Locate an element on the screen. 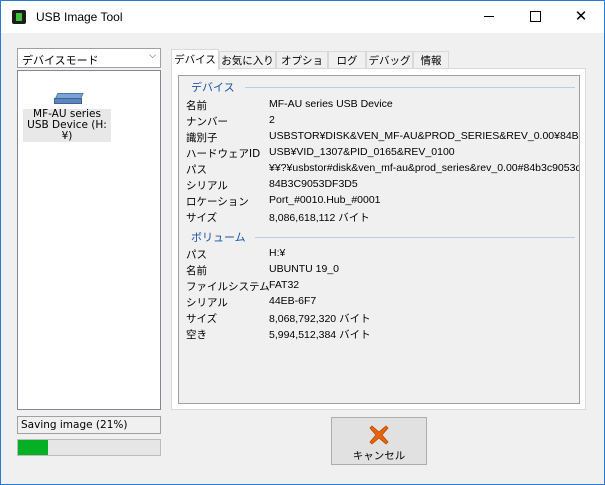 The height and width of the screenshot is (485, 605). volume-section-title: ボリューム is located at coordinates (218, 237).